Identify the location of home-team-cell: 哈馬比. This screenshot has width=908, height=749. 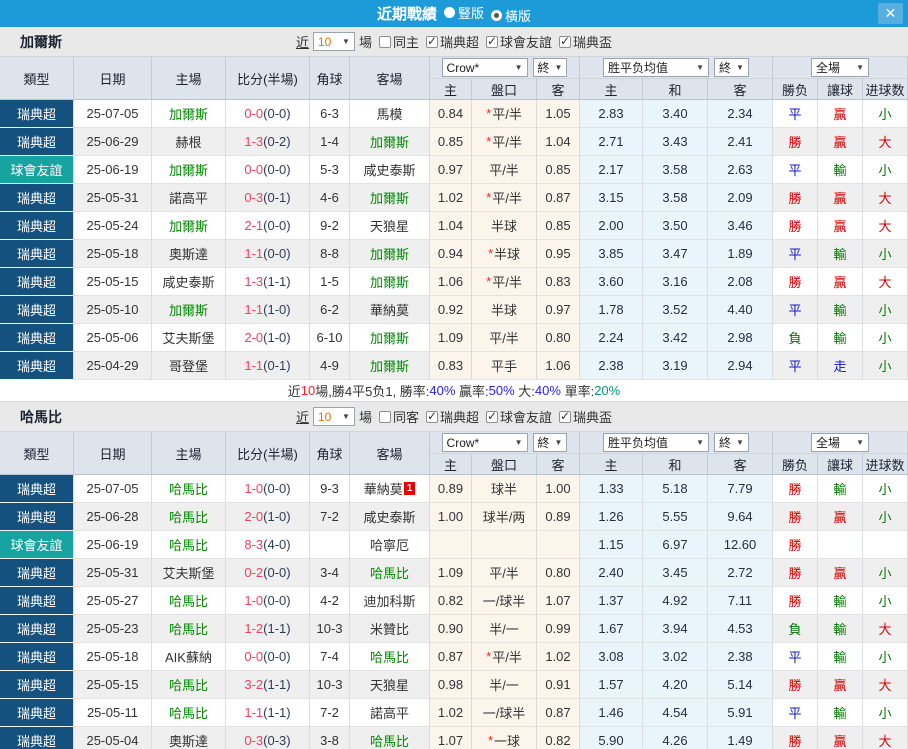
(189, 489).